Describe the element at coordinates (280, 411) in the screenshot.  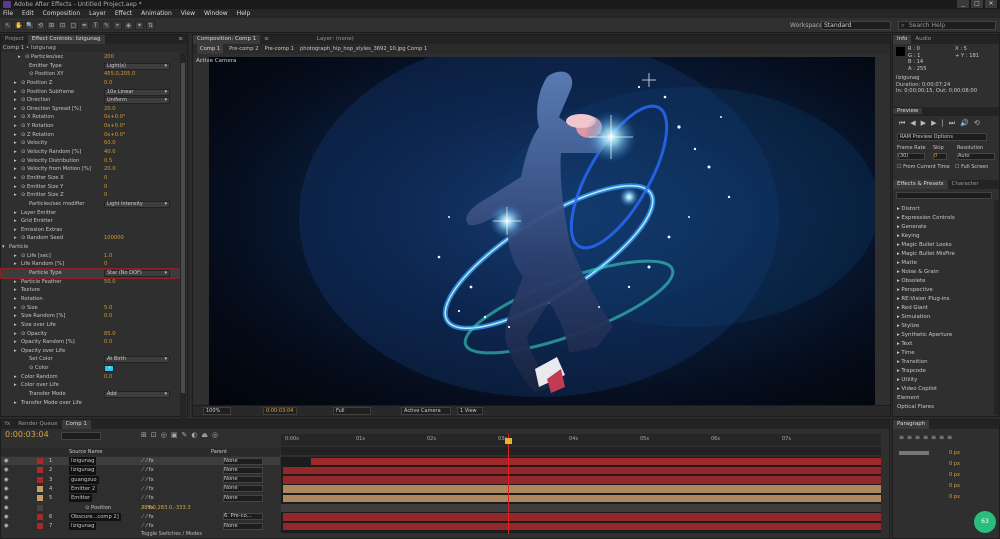
I see `viewer-timecode: 0:00:03:04` at that location.